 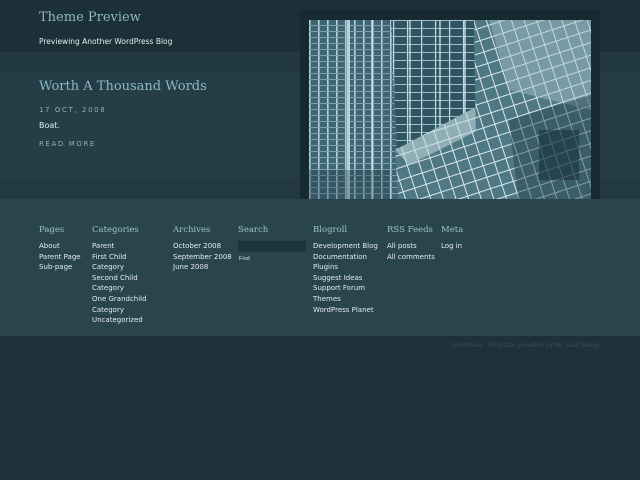 I want to click on meta-list: Log in, so click(x=451, y=246).